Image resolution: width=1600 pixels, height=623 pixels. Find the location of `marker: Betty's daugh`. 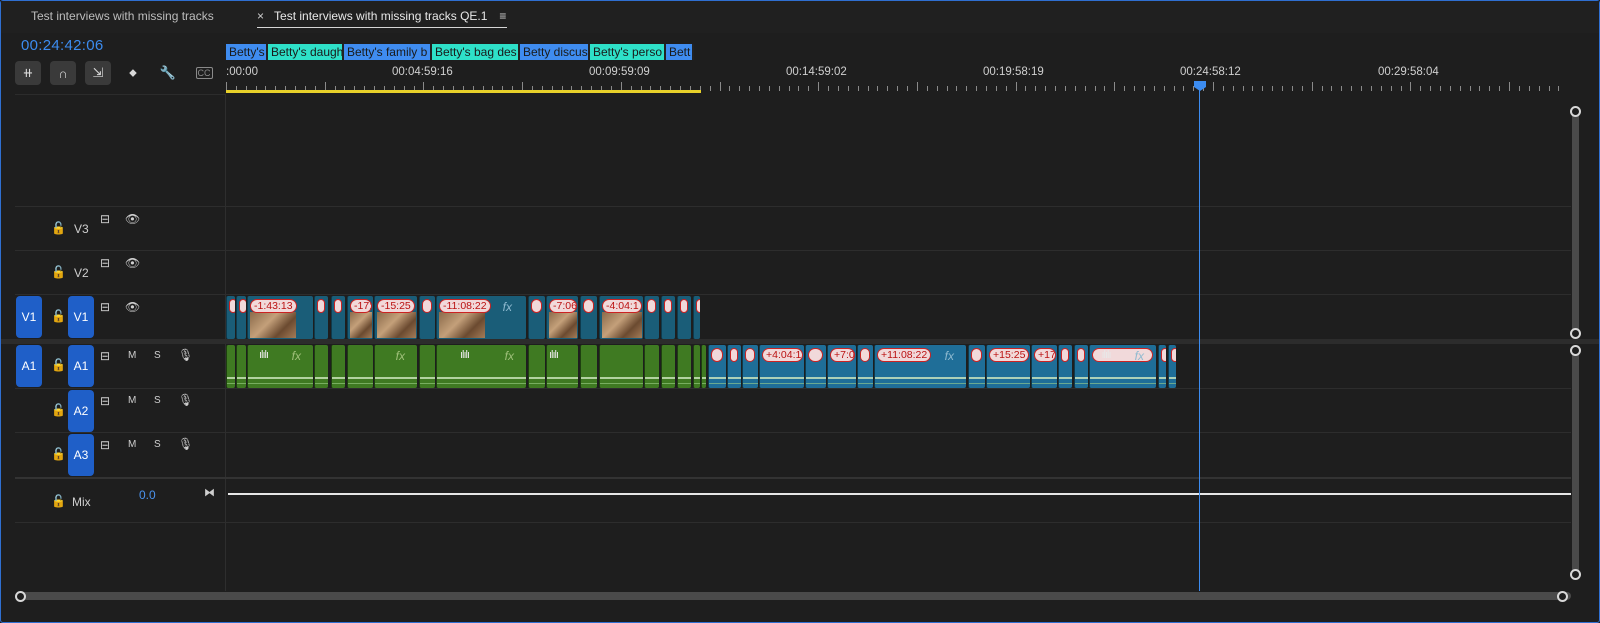

marker: Betty's daugh is located at coordinates (306, 52).